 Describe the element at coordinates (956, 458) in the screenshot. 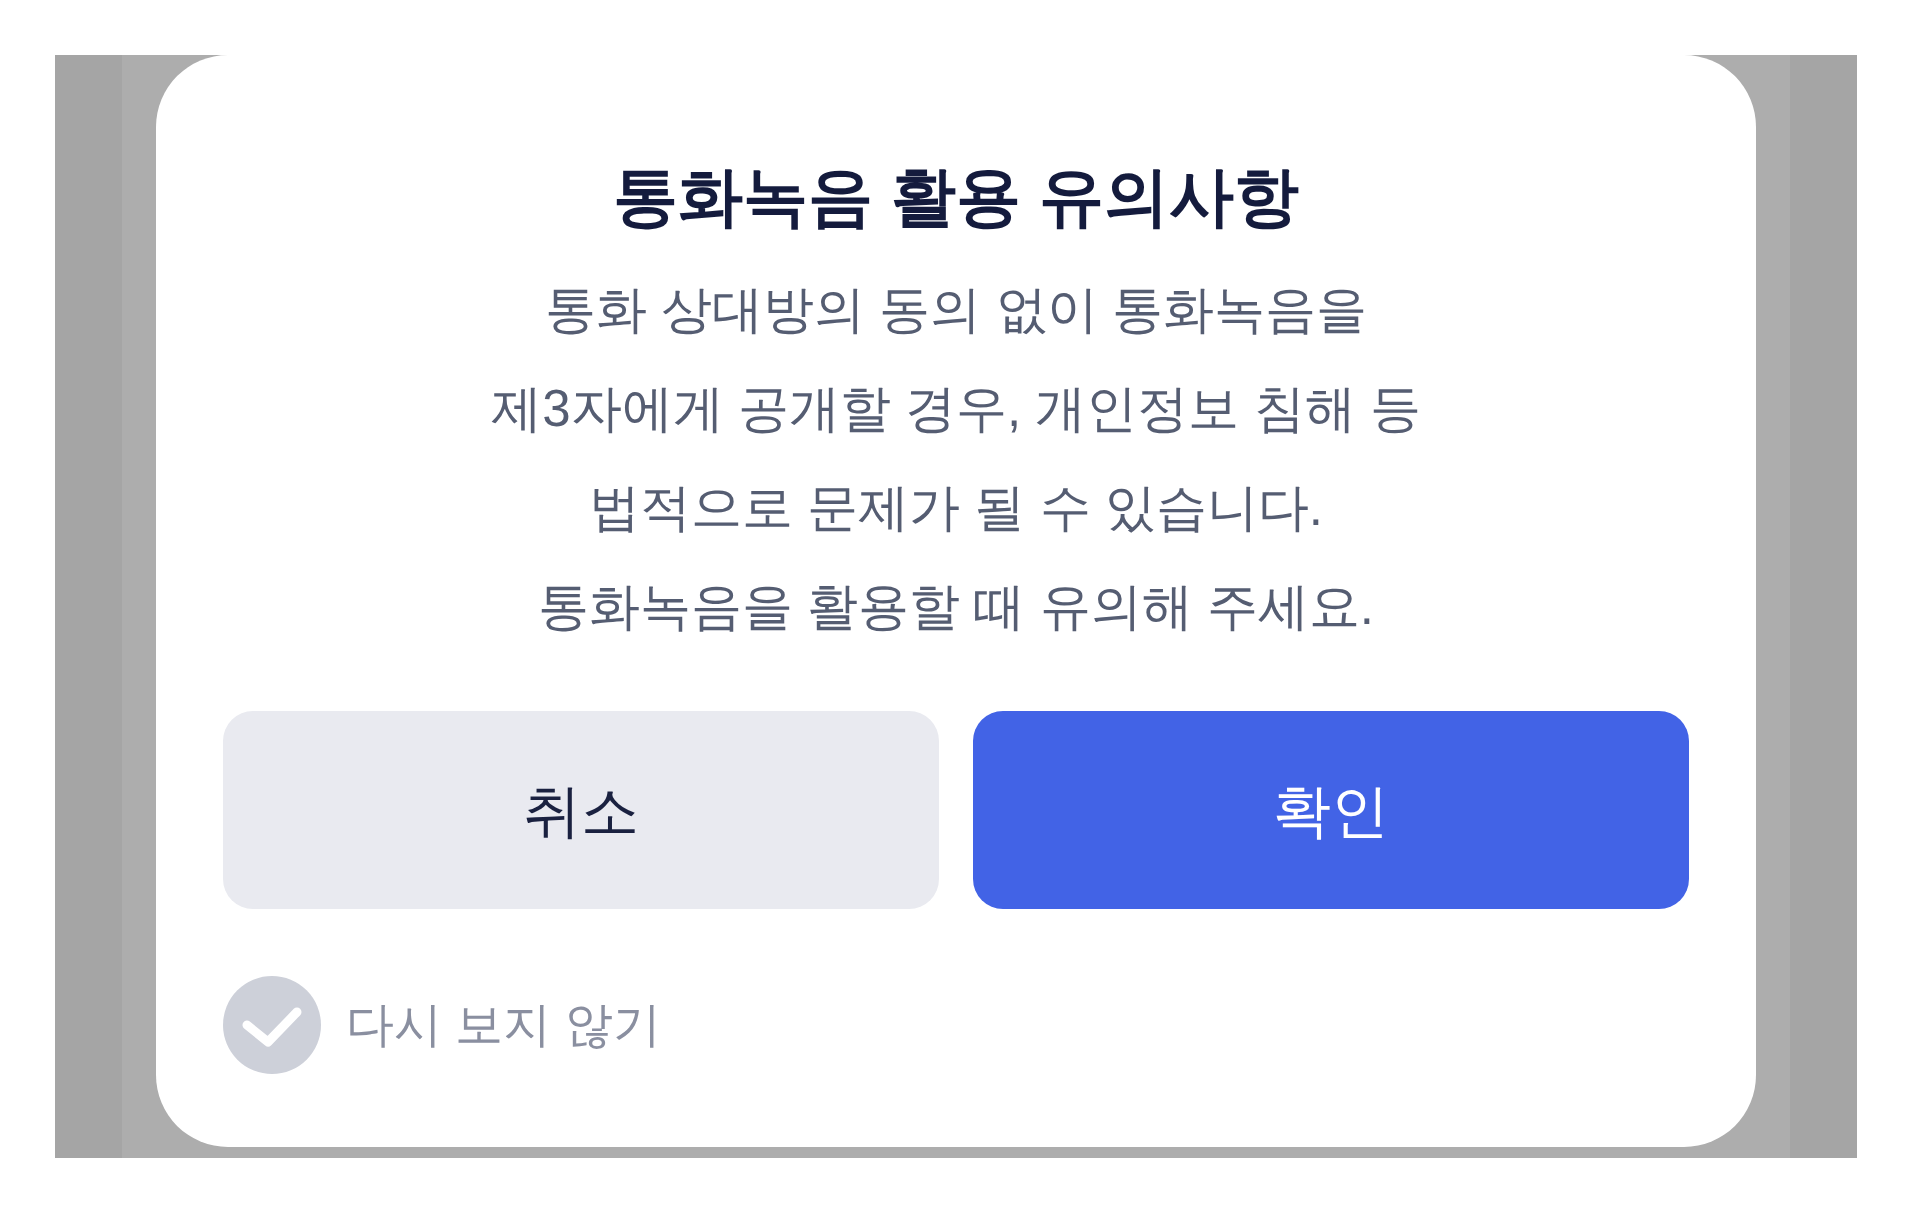

I see `dialog-message: 통화 상대방의 동의 없이 통화녹음을 제3자에게 공개할 경우, 개인정보 침해 등 법적으로 문제가 될 수 있습니다. 통화녹음을 활용할 때 유의해 주세요.` at that location.